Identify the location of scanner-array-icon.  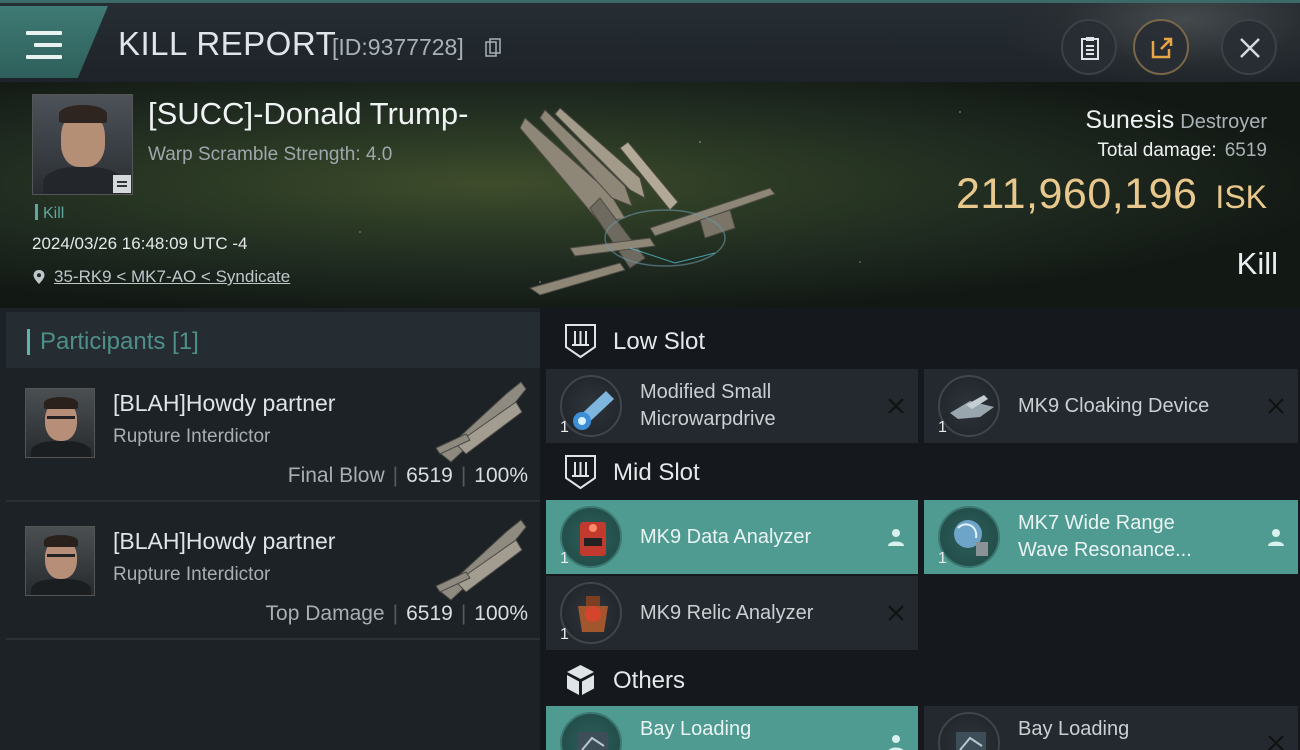
(969, 537).